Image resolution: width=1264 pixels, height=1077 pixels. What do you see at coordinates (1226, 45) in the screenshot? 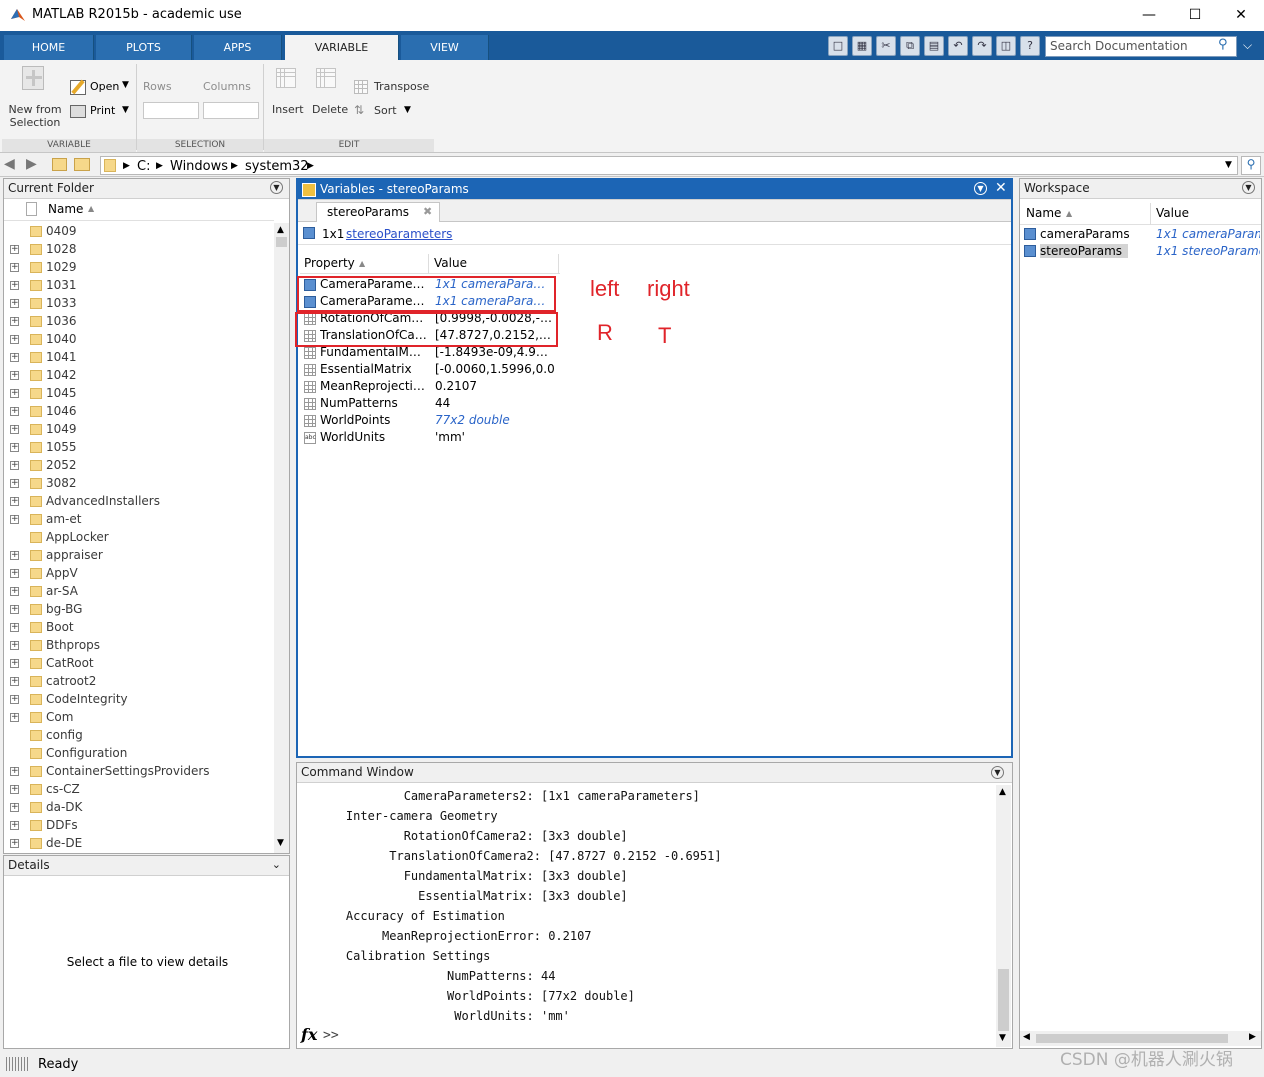
I see `search-icon: ⚲` at bounding box center [1226, 45].